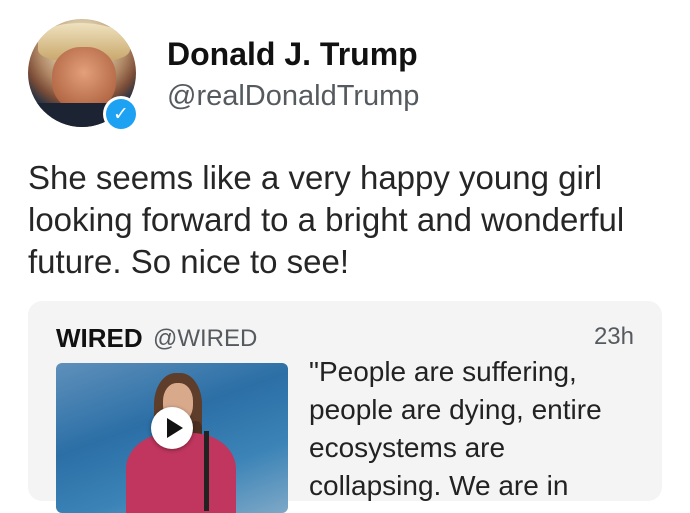  I want to click on thumbnail-microphone, so click(206, 471).